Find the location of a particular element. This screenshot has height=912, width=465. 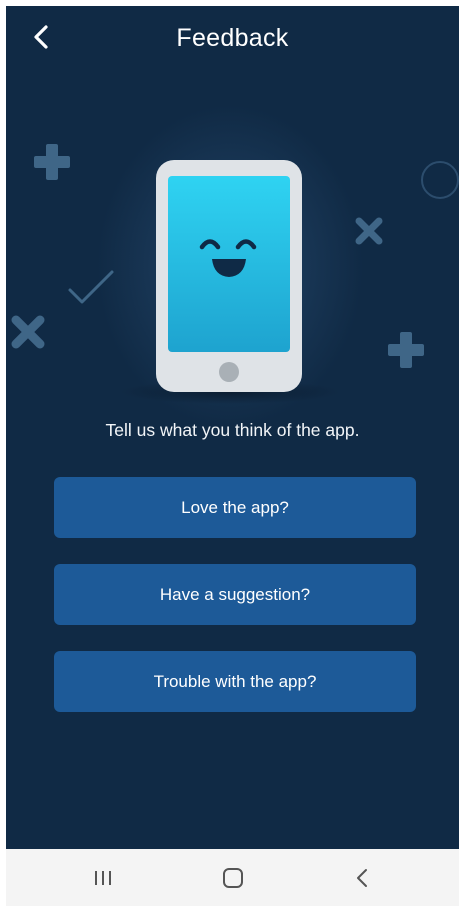

recents-button is located at coordinates (103, 878).